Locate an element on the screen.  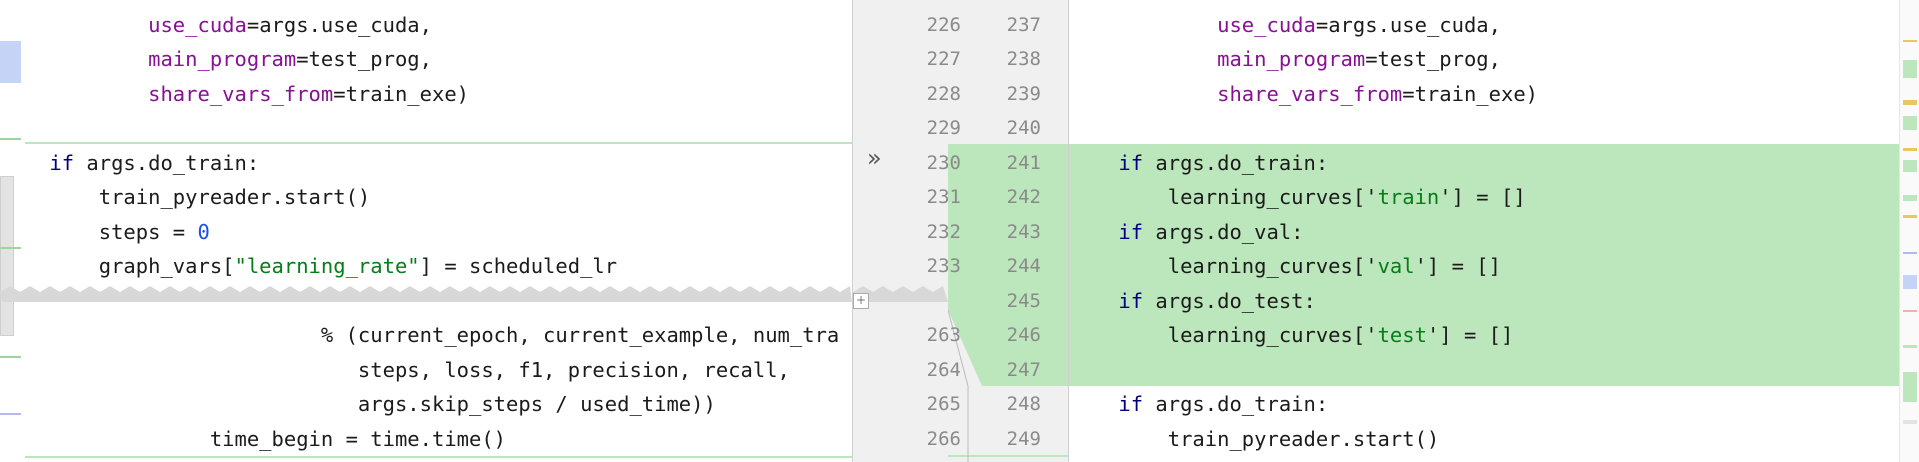
code-str: train is located at coordinates (1408, 197).